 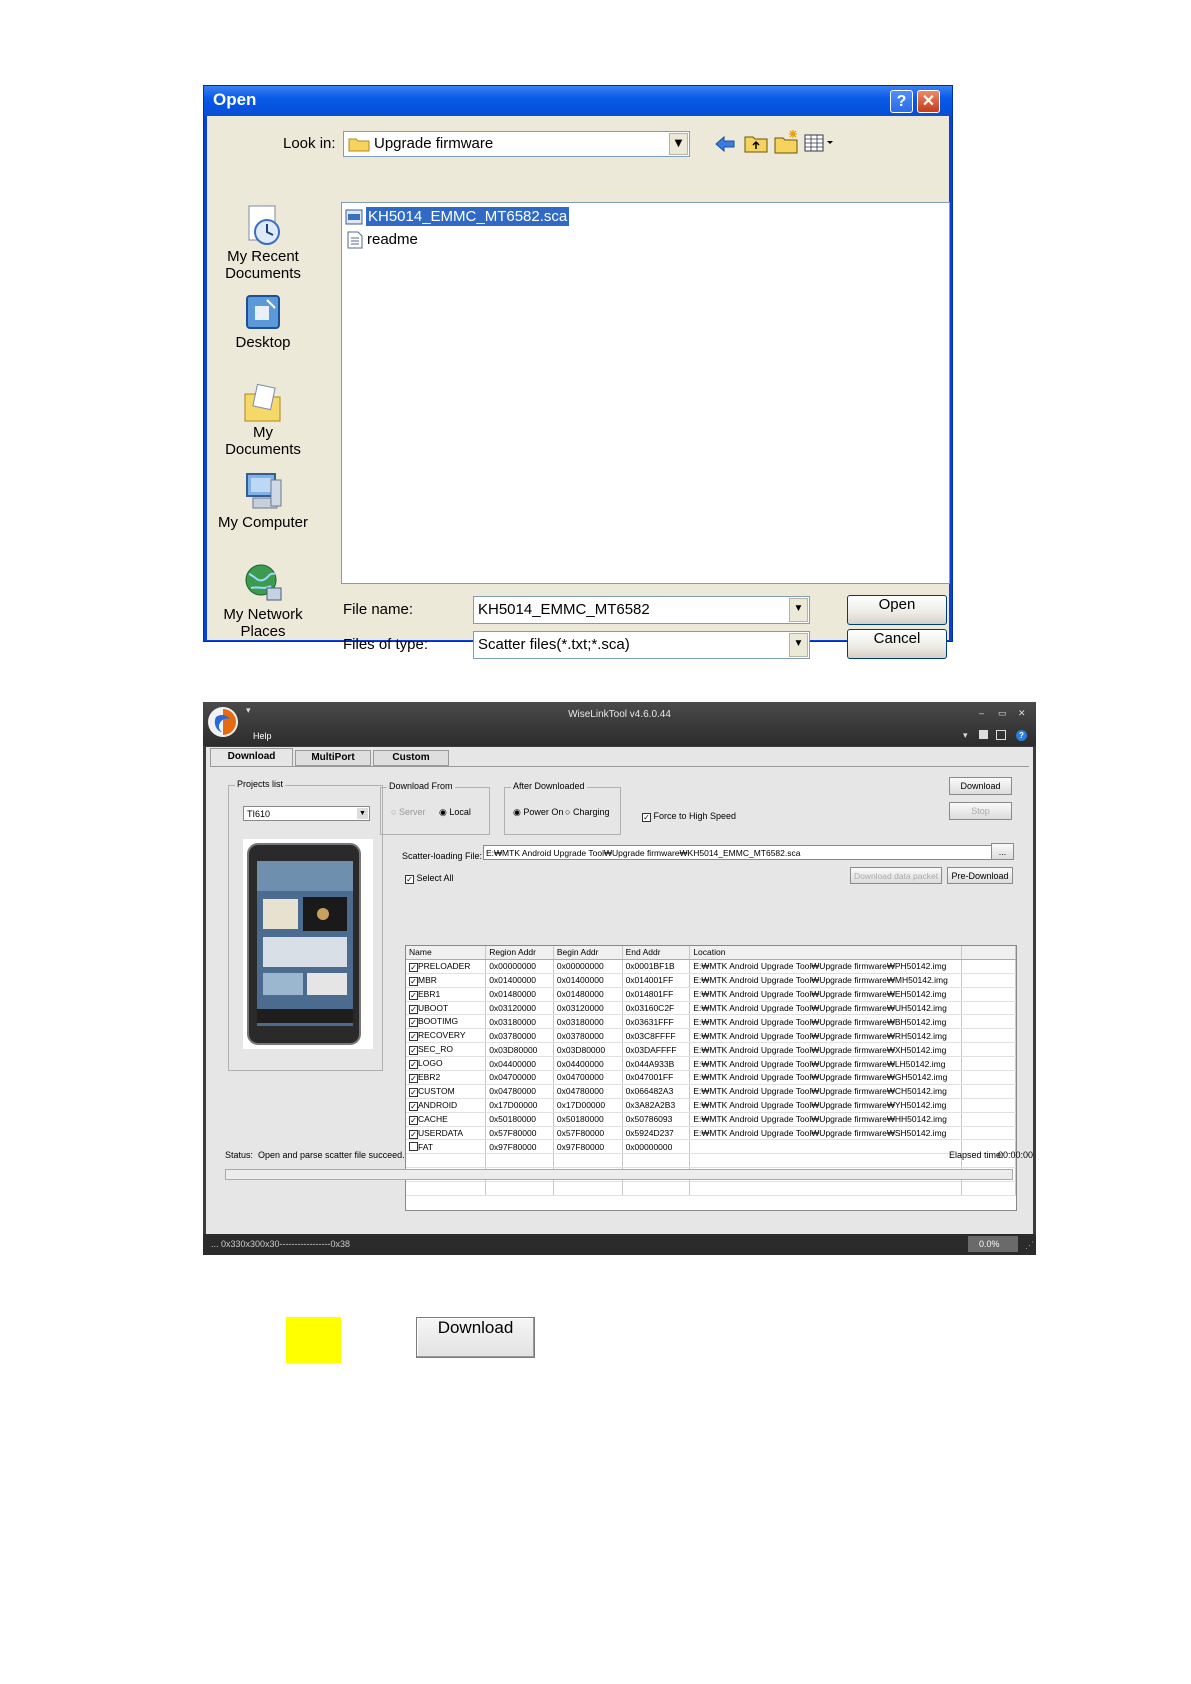 What do you see at coordinates (475, 1337) in the screenshot?
I see `download-button-legend: Download` at bounding box center [475, 1337].